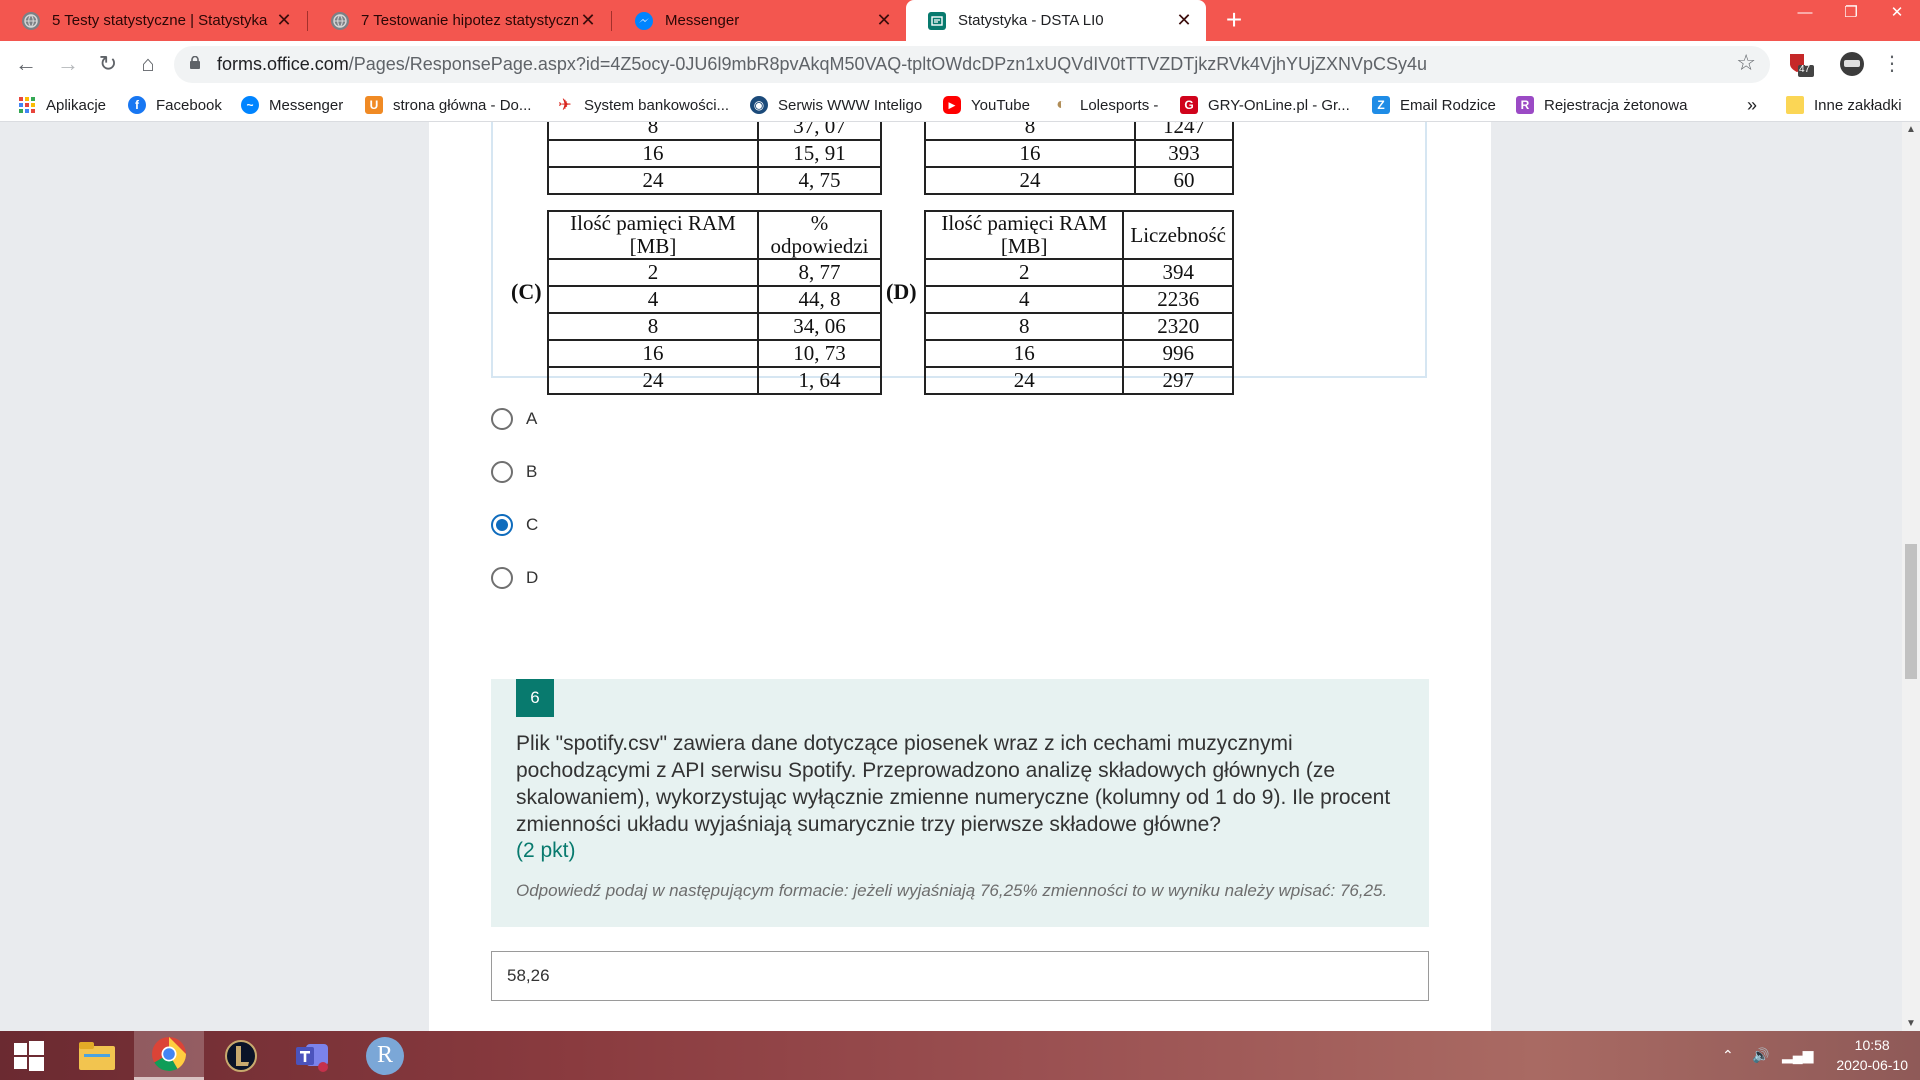 This screenshot has width=1920, height=1080. What do you see at coordinates (1178, 380) in the screenshot?
I see `table-cell: 297` at bounding box center [1178, 380].